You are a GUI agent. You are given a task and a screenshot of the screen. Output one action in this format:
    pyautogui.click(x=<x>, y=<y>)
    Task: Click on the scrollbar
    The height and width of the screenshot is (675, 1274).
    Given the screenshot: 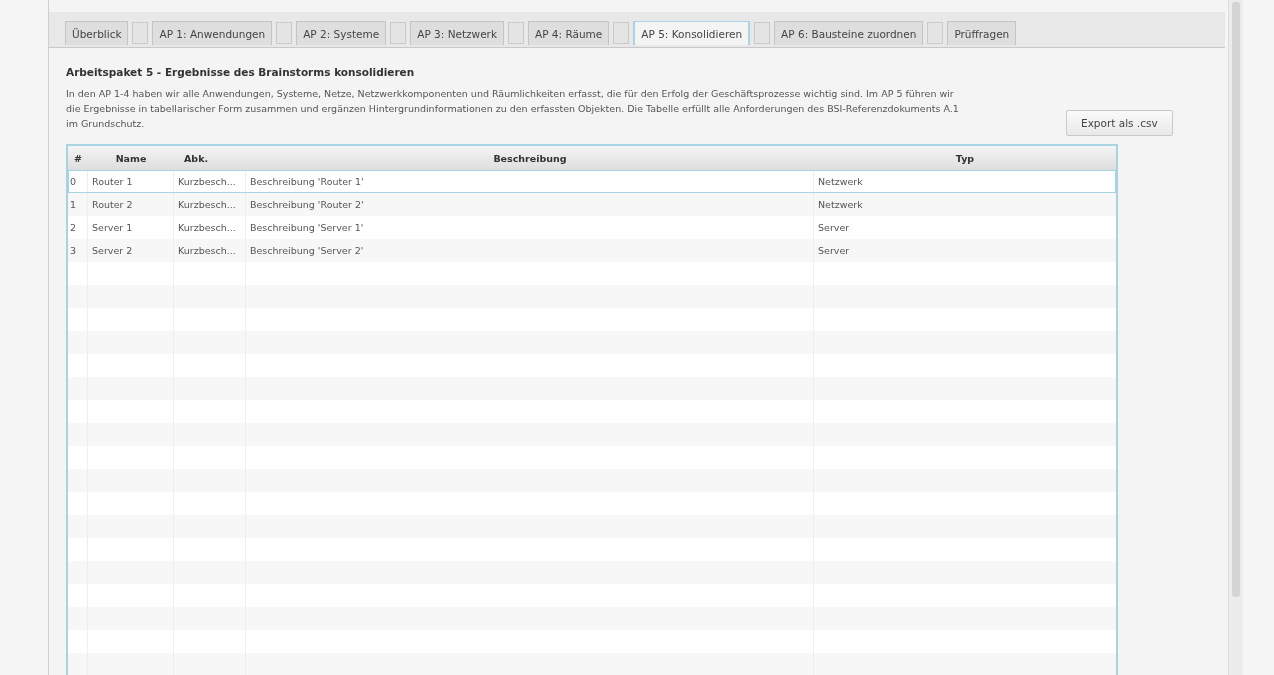 What is the action you would take?
    pyautogui.click(x=1235, y=337)
    